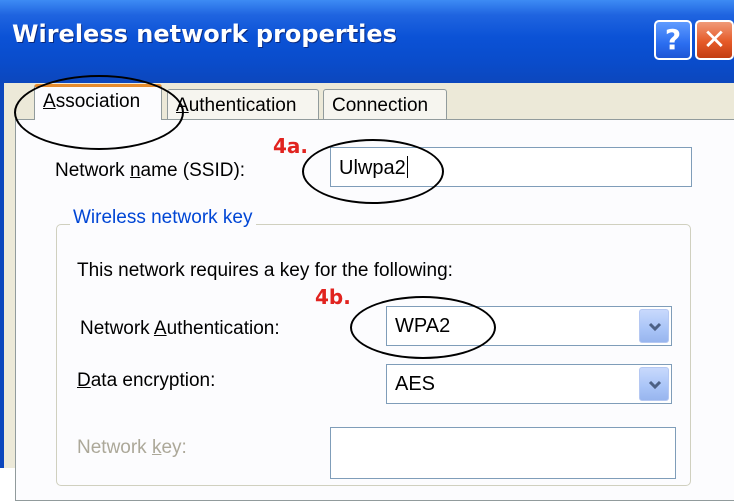 The height and width of the screenshot is (501, 734). I want to click on encryption-select-value: AES, so click(415, 384).